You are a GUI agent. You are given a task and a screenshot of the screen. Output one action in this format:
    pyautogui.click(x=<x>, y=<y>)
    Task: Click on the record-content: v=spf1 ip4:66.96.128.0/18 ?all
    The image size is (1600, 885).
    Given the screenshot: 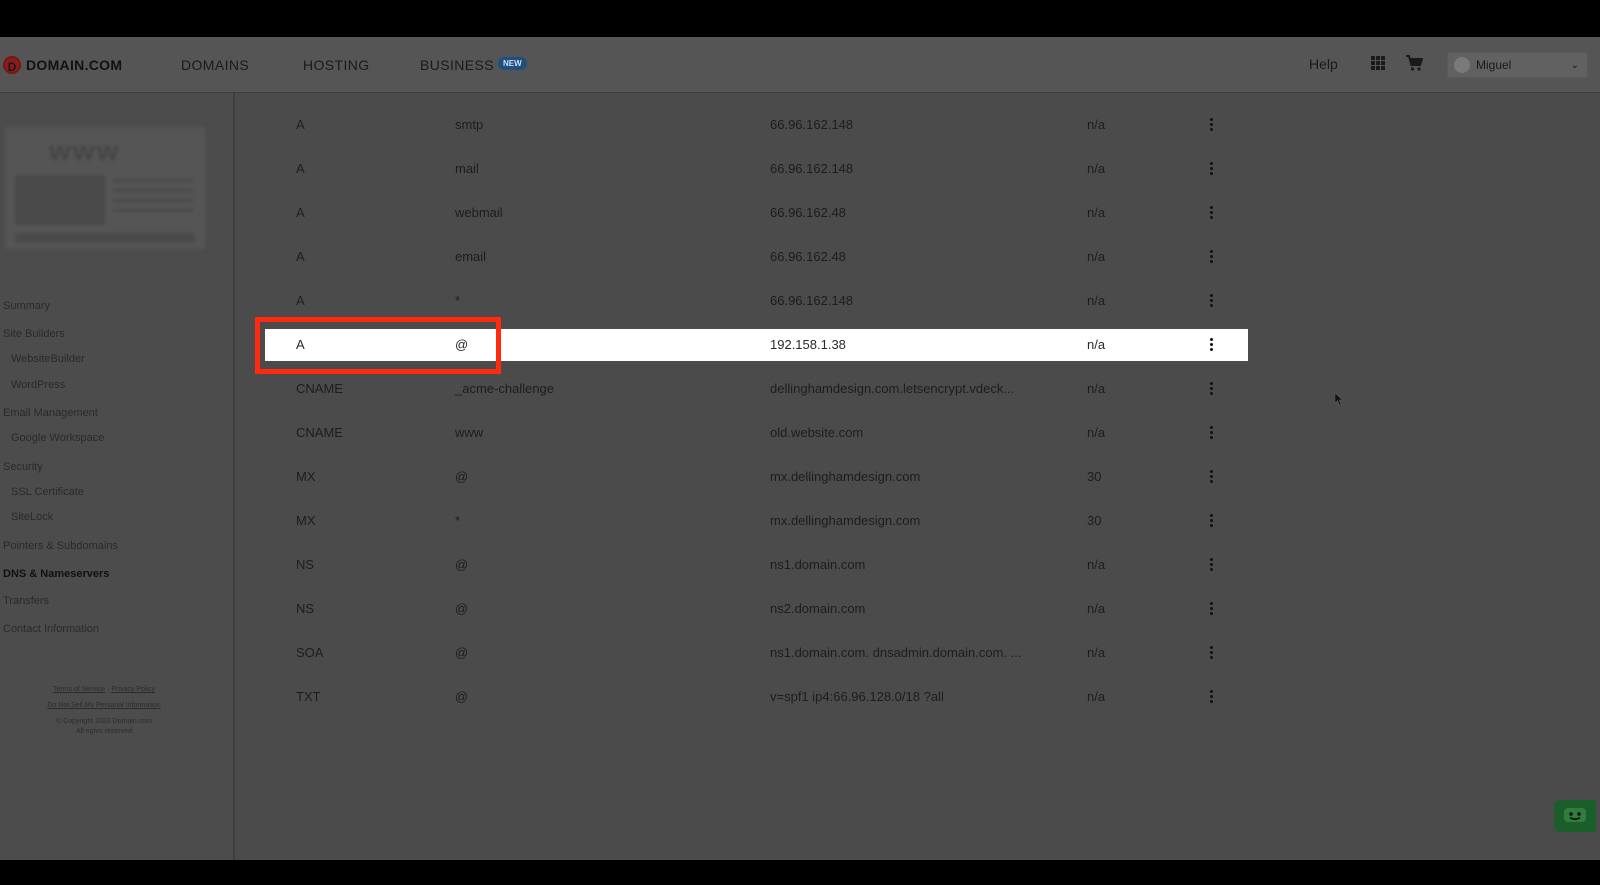 What is the action you would take?
    pyautogui.click(x=857, y=696)
    